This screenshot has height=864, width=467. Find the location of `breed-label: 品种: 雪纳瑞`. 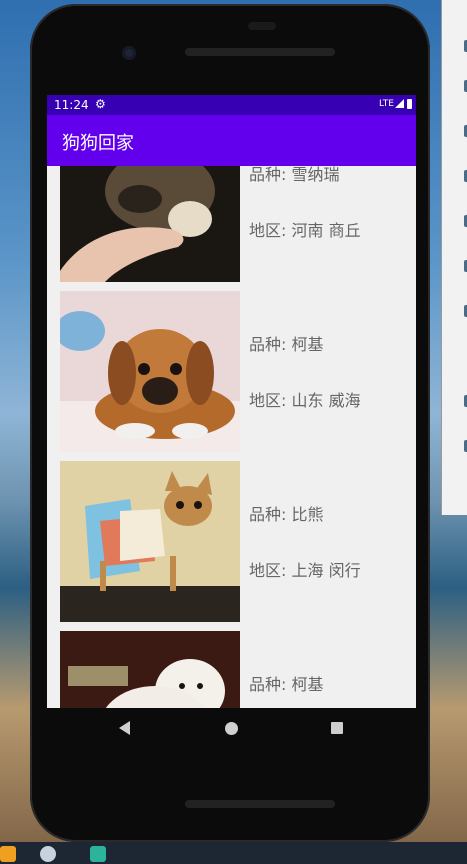

breed-label: 品种: 雪纳瑞 is located at coordinates (294, 175).